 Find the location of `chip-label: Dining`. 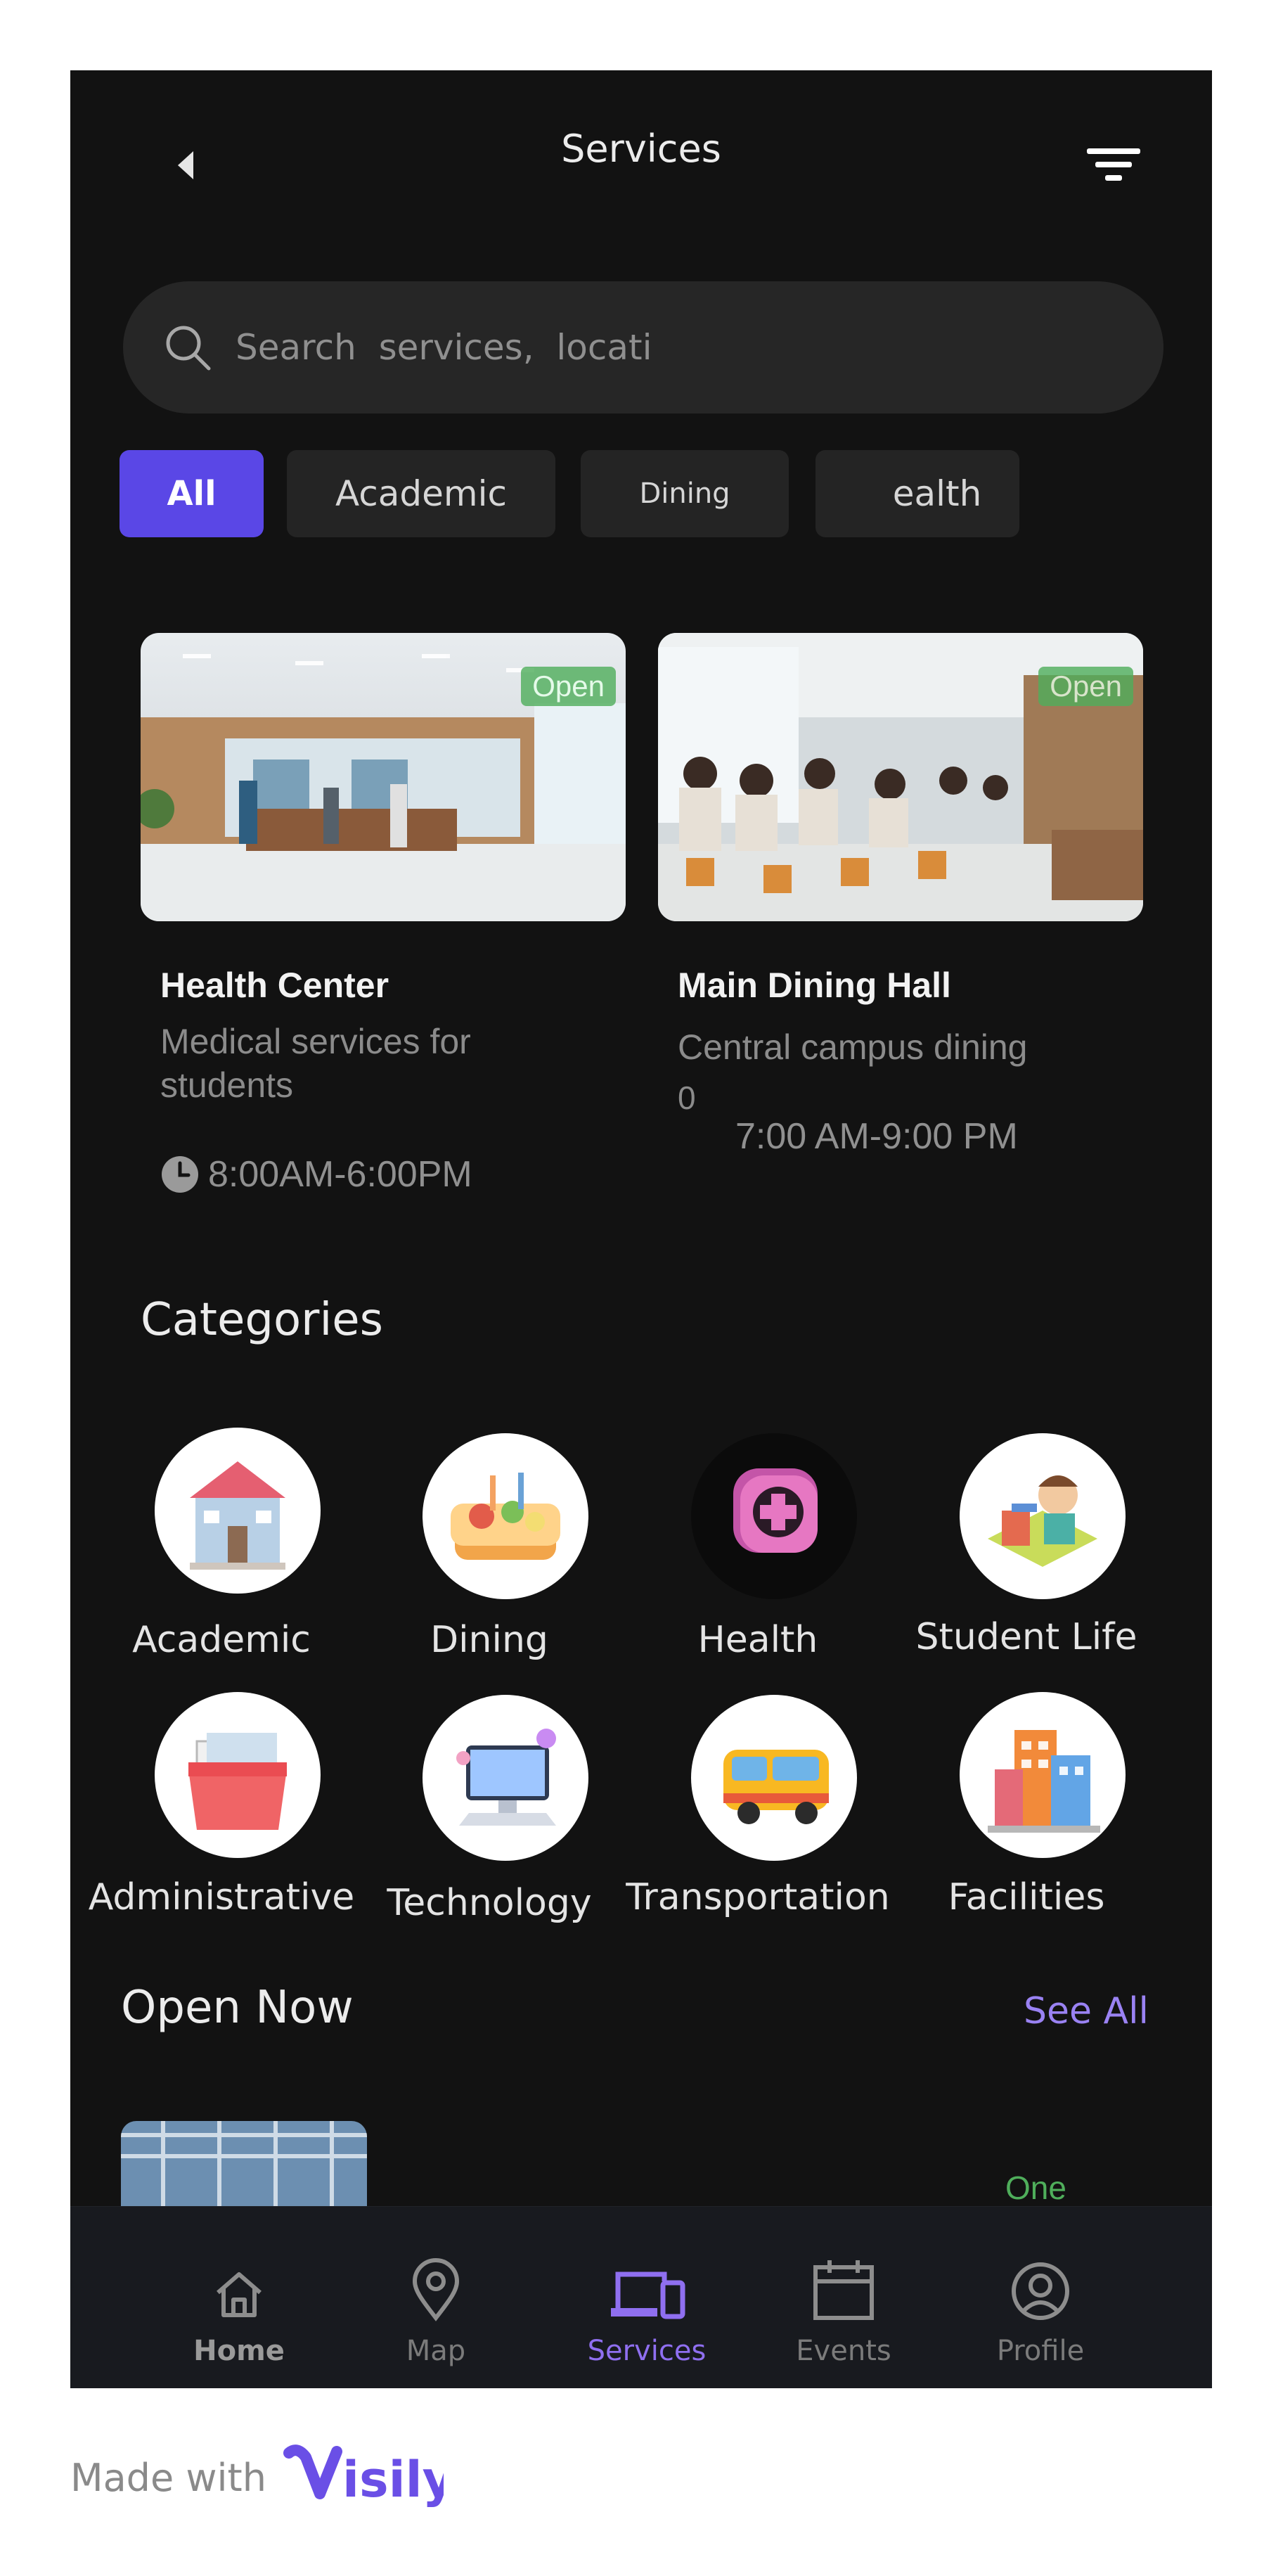

chip-label: Dining is located at coordinates (684, 494).